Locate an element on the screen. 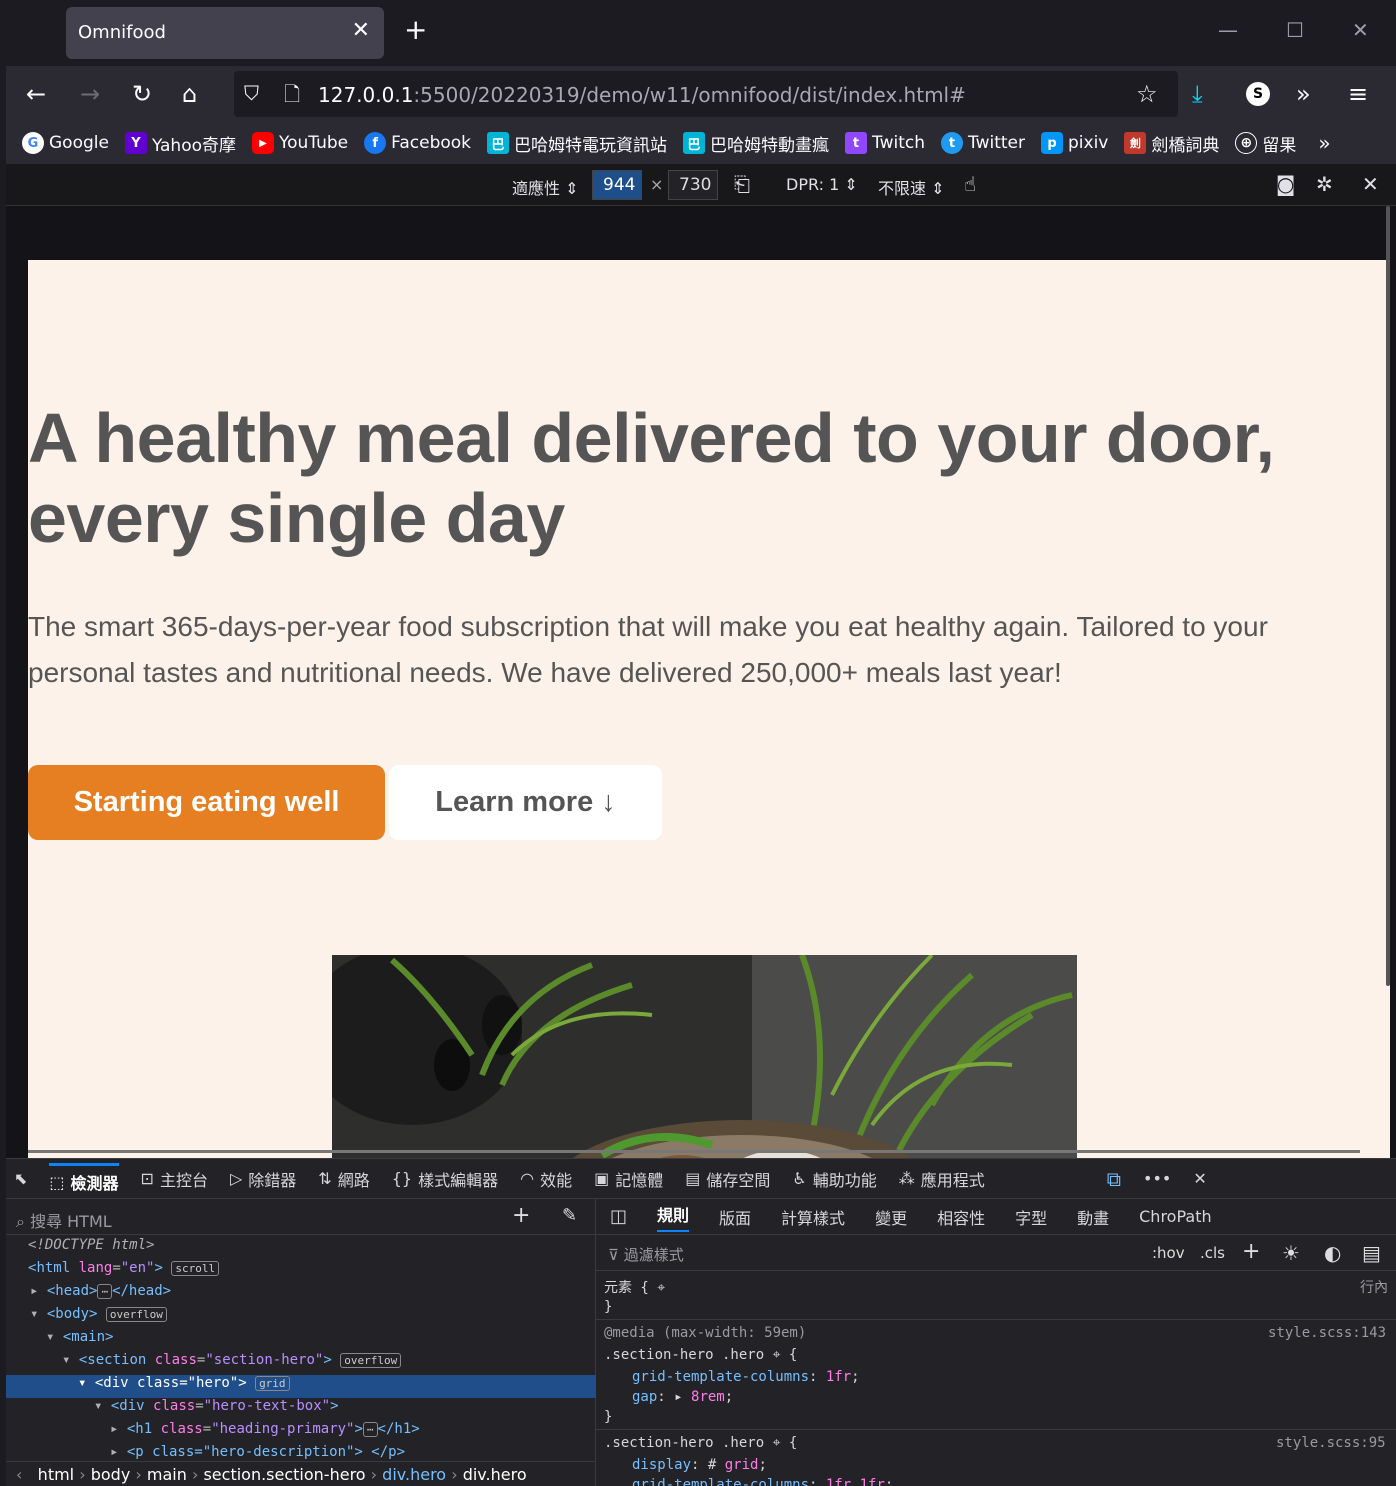 The height and width of the screenshot is (1486, 1396). bookmark-yahoo: Y Yahoo奇摩 is located at coordinates (180, 143).